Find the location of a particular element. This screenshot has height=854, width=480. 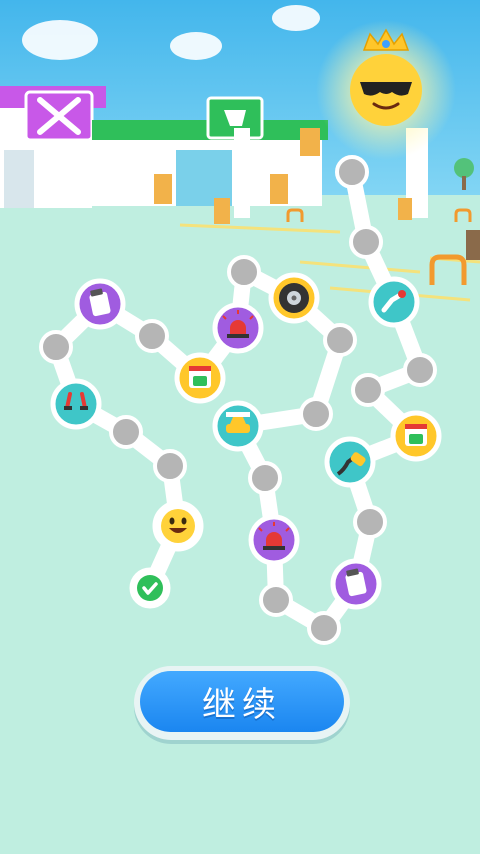

continue-button-face: 继续 is located at coordinates (242, 701).